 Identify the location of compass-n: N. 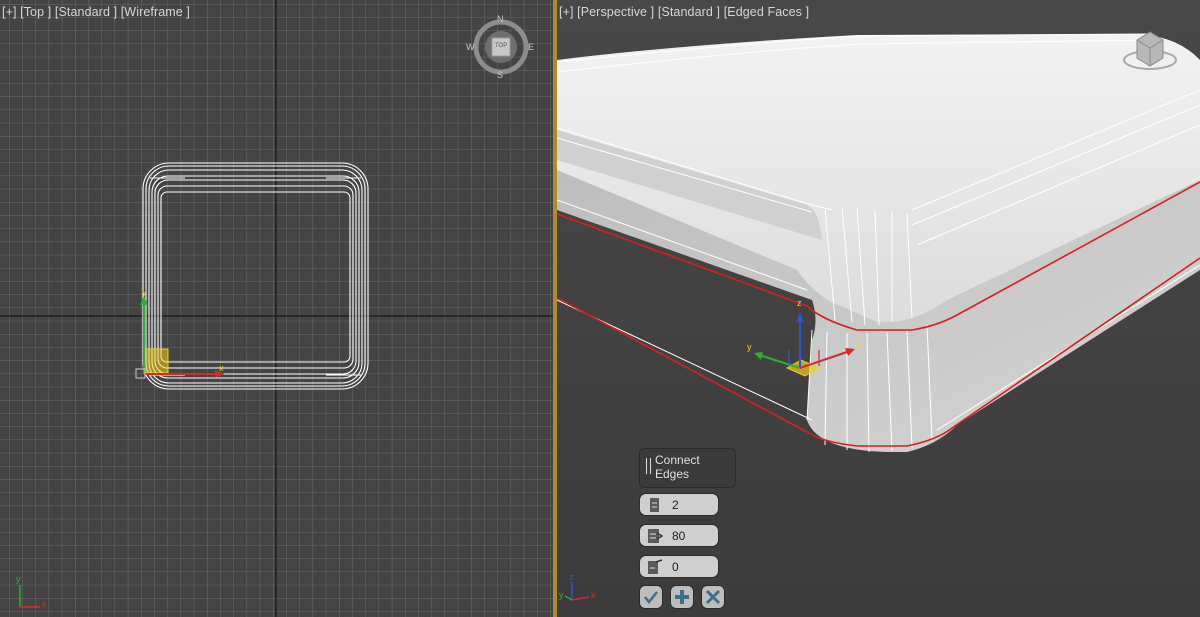
(500, 19).